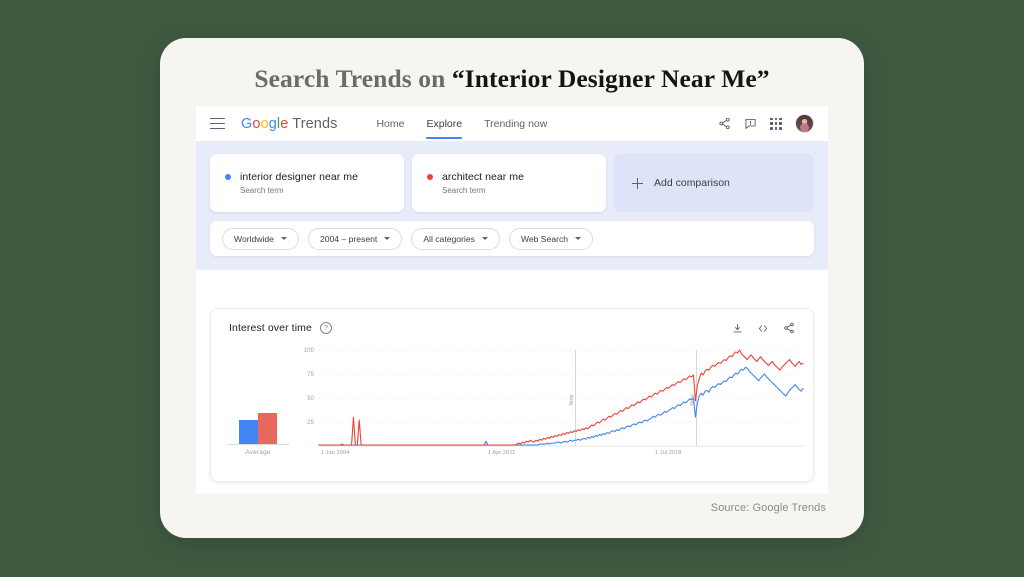 Image resolution: width=1024 pixels, height=577 pixels. I want to click on search-term-type-2: Search term, so click(464, 190).